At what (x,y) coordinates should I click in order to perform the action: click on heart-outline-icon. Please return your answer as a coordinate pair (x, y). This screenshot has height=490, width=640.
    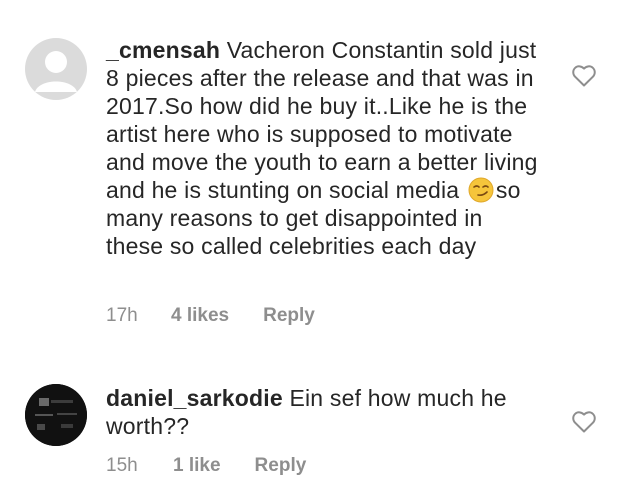
    Looking at the image, I should click on (584, 422).